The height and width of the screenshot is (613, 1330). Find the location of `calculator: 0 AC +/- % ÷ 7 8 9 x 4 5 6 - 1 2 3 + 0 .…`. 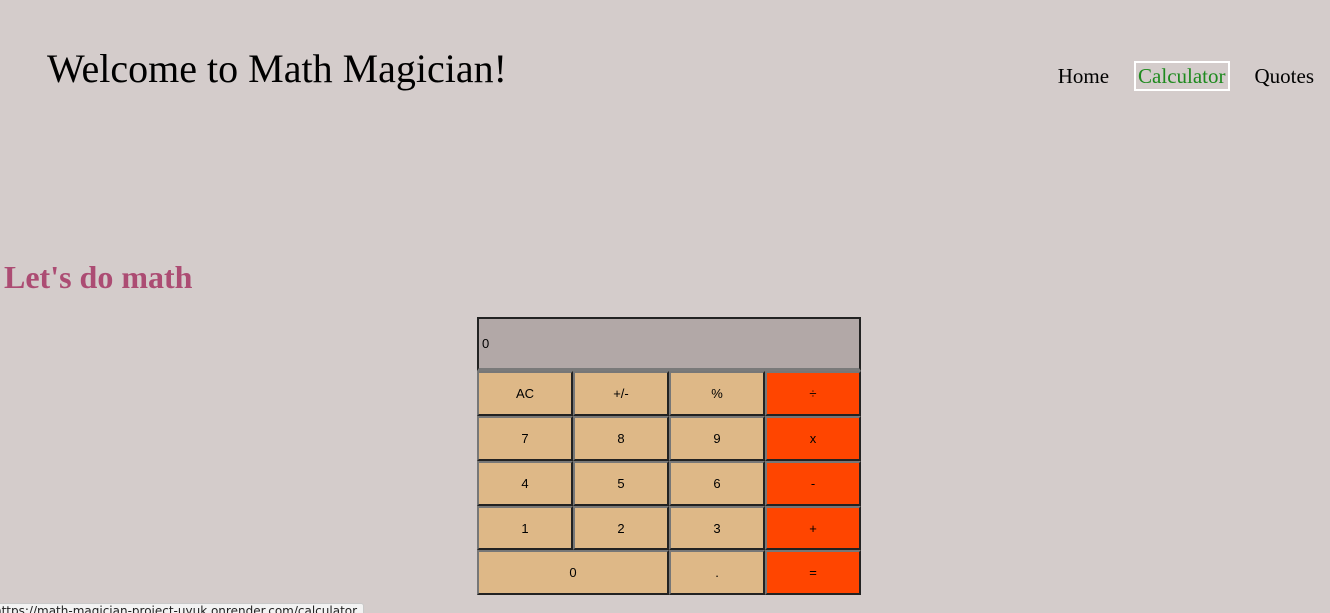

calculator: 0 AC +/- % ÷ 7 8 9 x 4 5 6 - 1 2 3 + 0 .… is located at coordinates (669, 456).